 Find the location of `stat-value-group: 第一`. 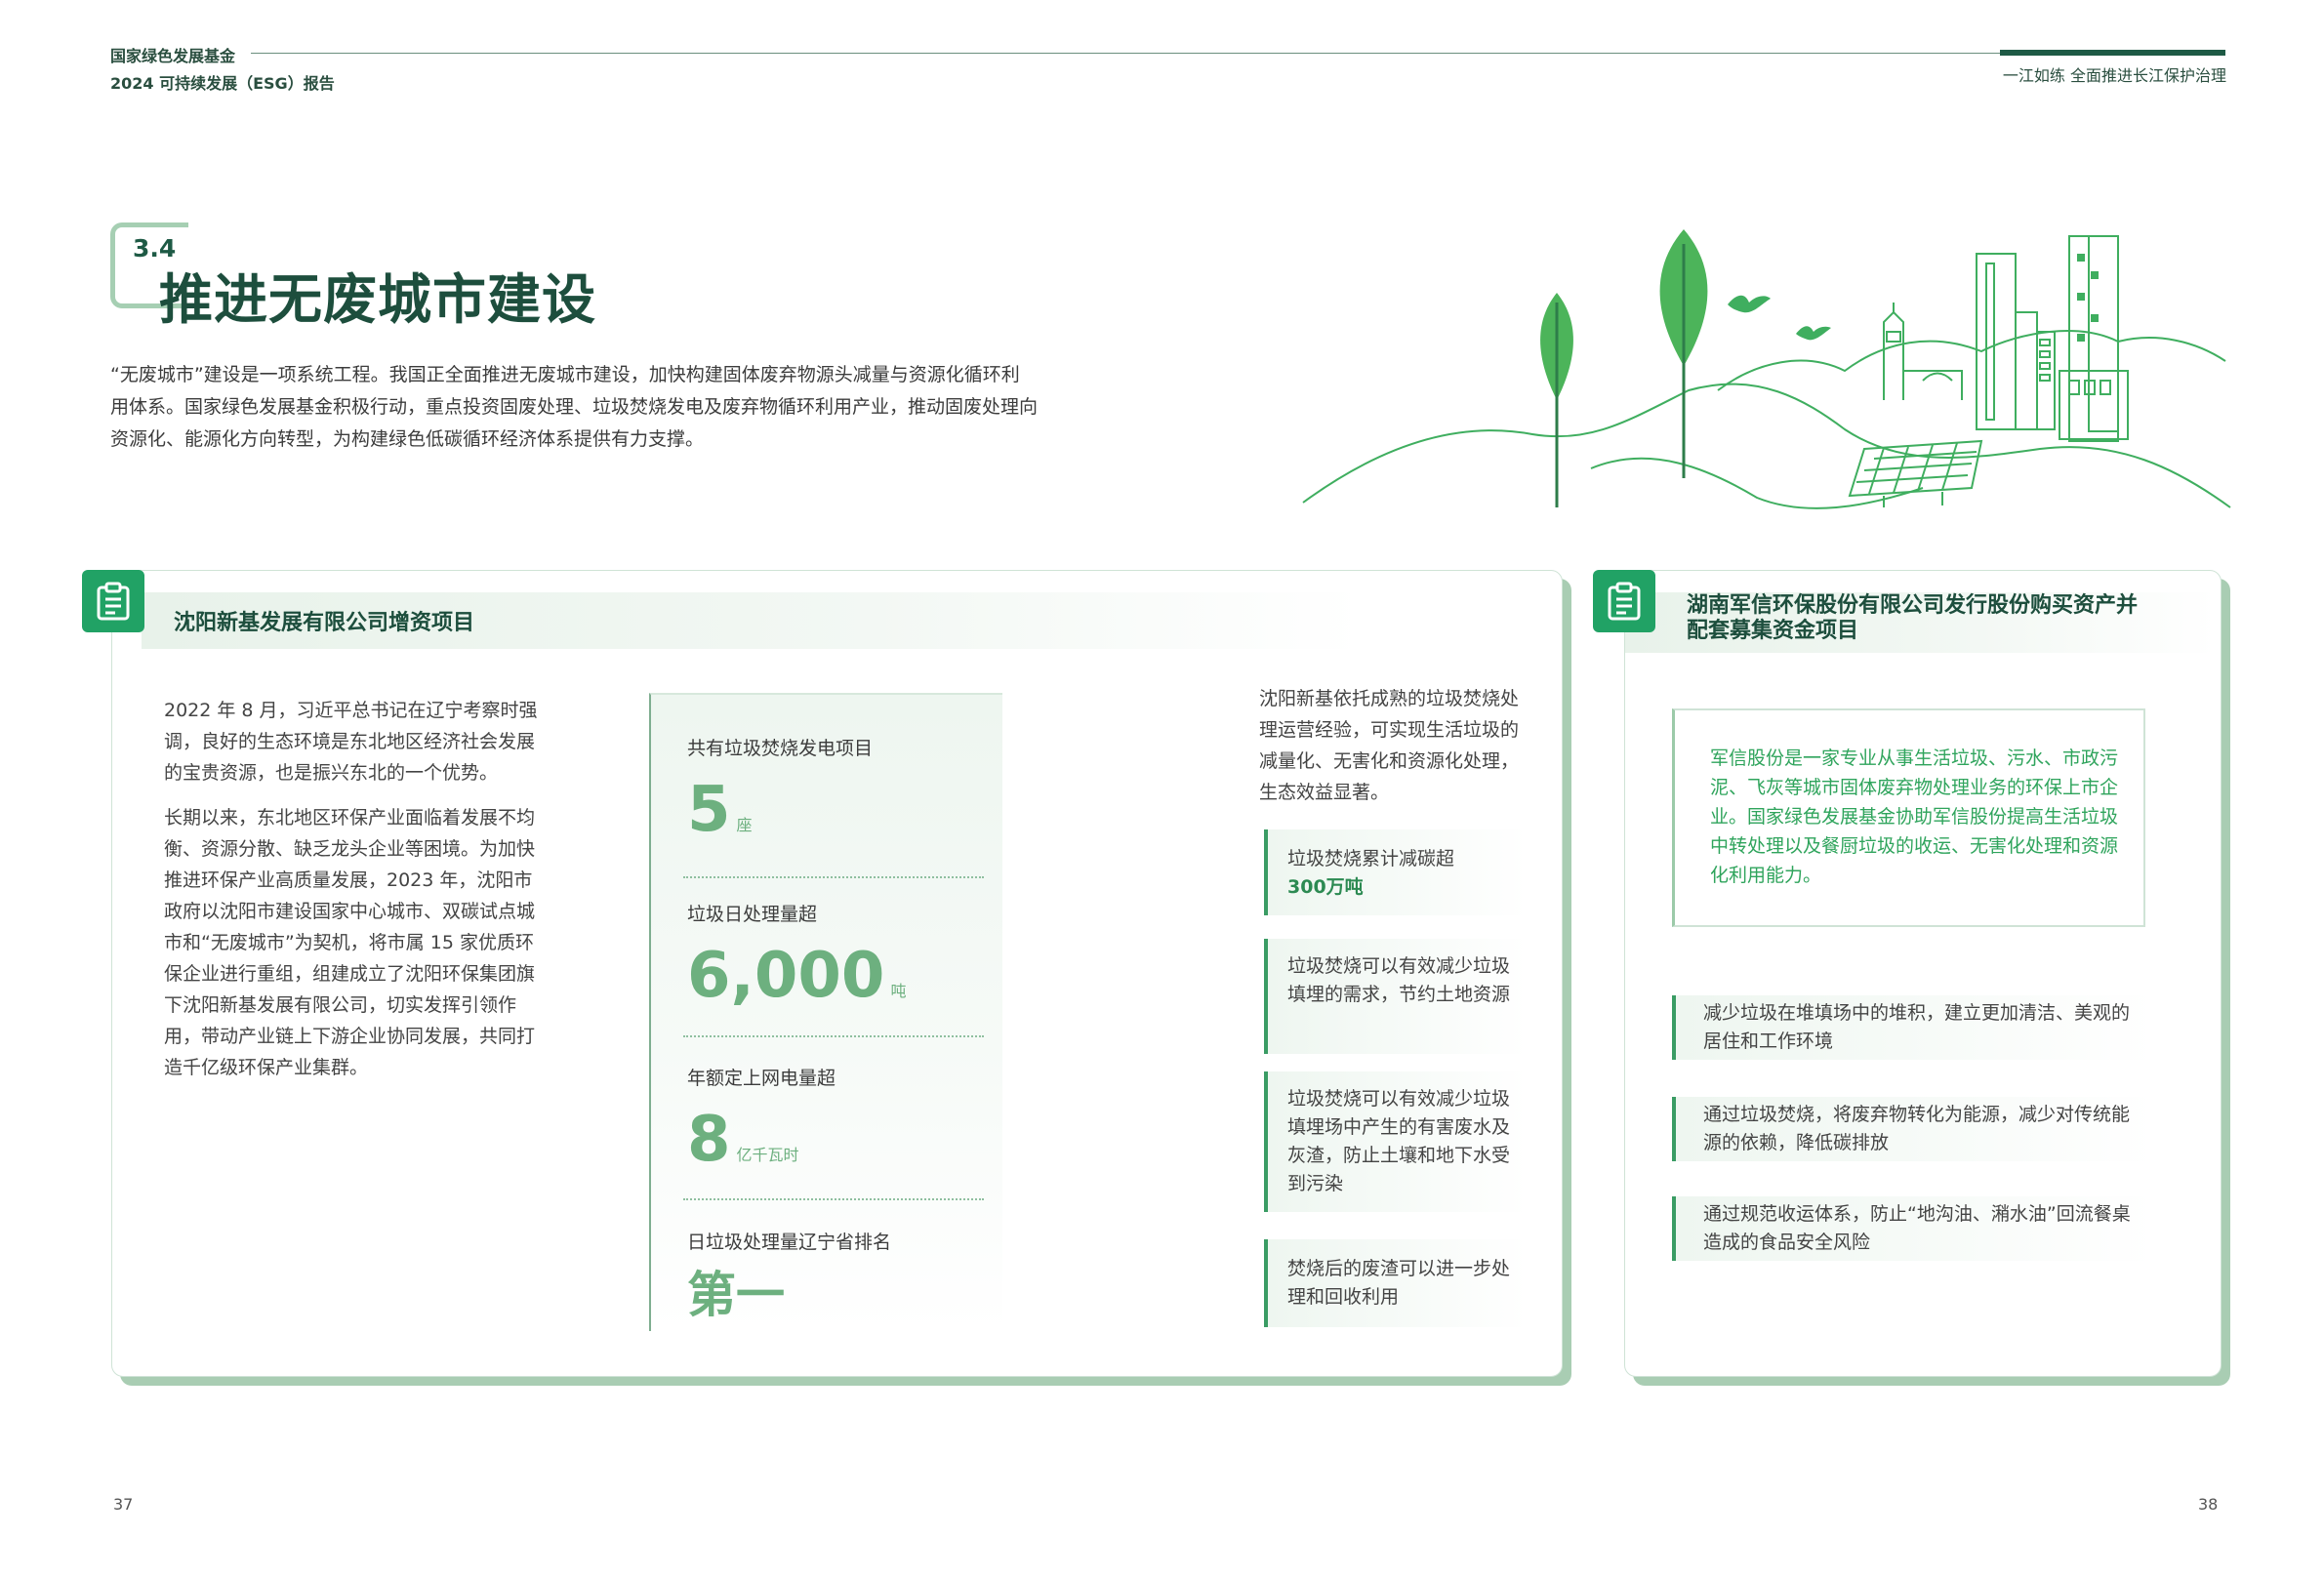

stat-value-group: 第一 is located at coordinates (736, 1295).